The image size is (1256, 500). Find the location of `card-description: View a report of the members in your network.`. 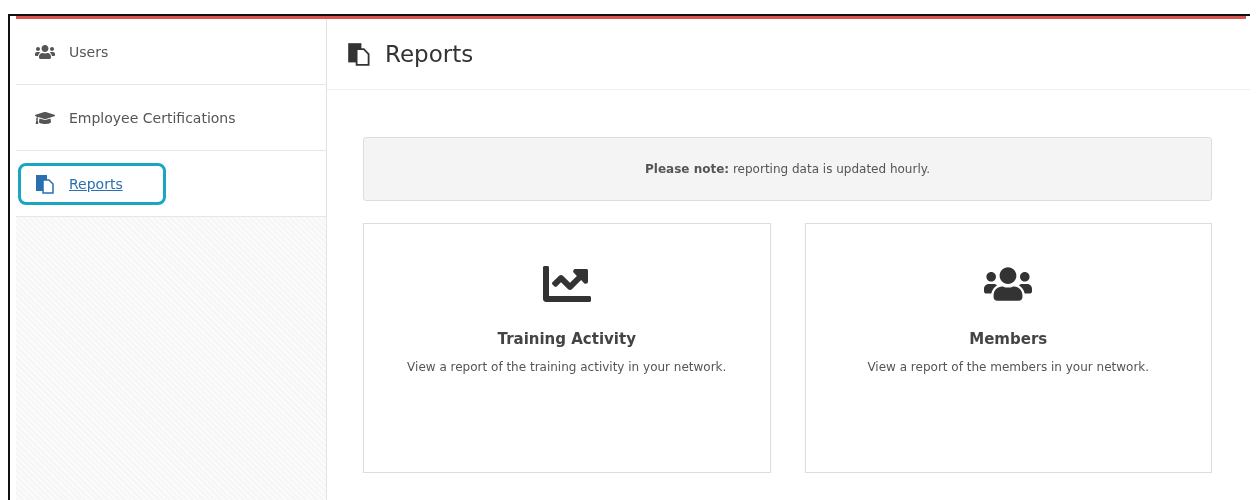

card-description: View a report of the members in your network. is located at coordinates (1008, 367).